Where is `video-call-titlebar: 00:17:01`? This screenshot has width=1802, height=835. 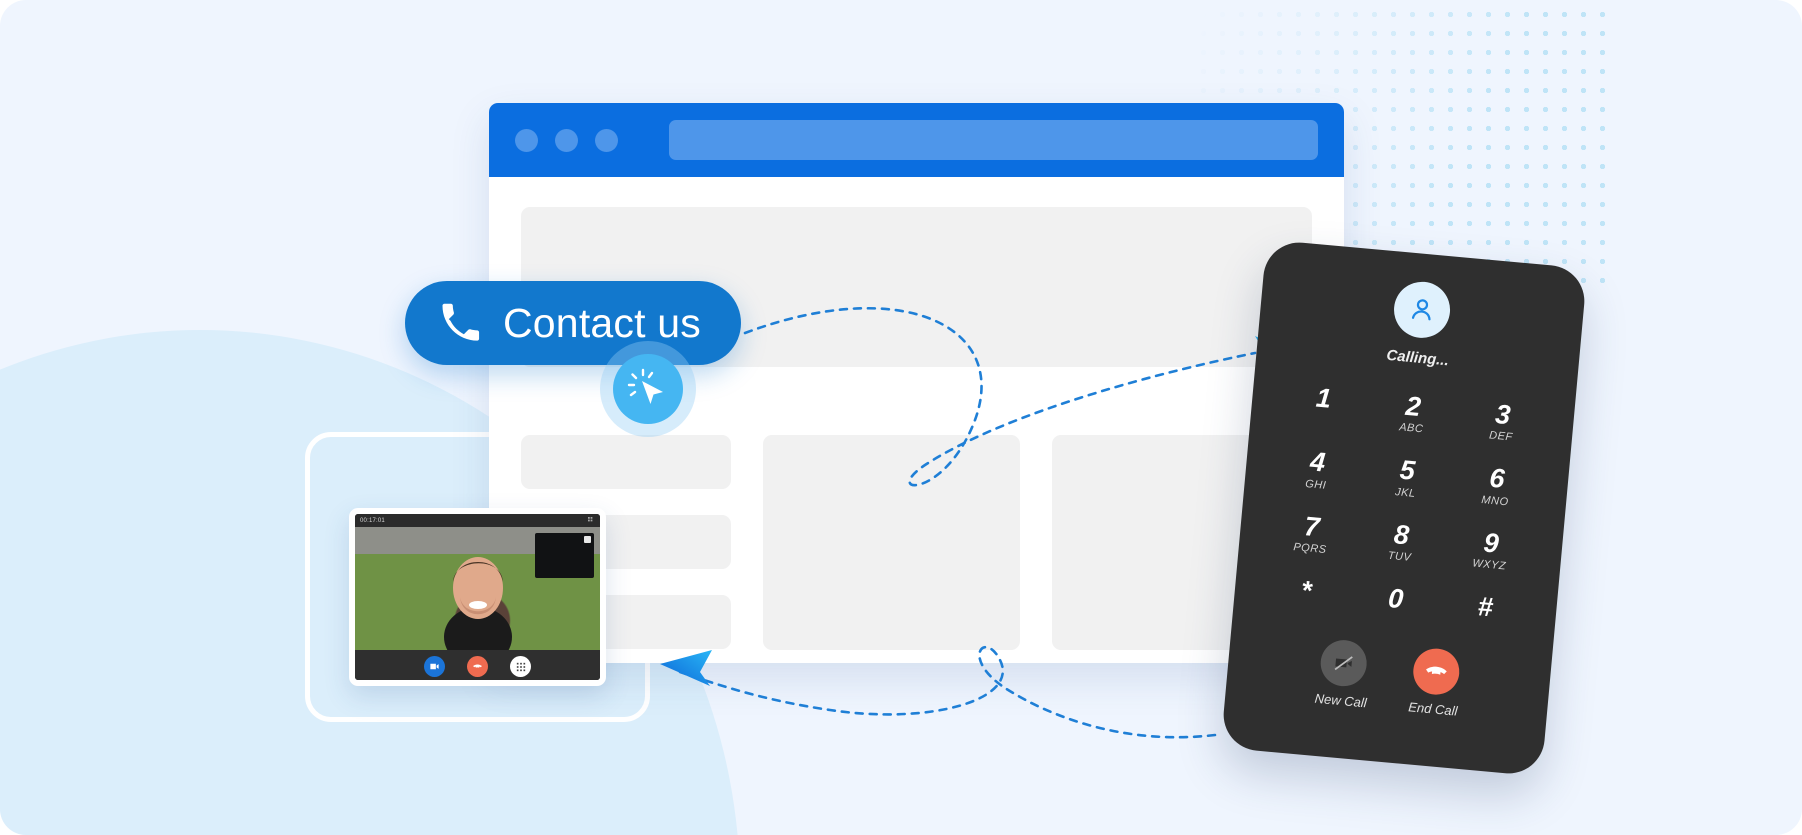 video-call-titlebar: 00:17:01 is located at coordinates (477, 520).